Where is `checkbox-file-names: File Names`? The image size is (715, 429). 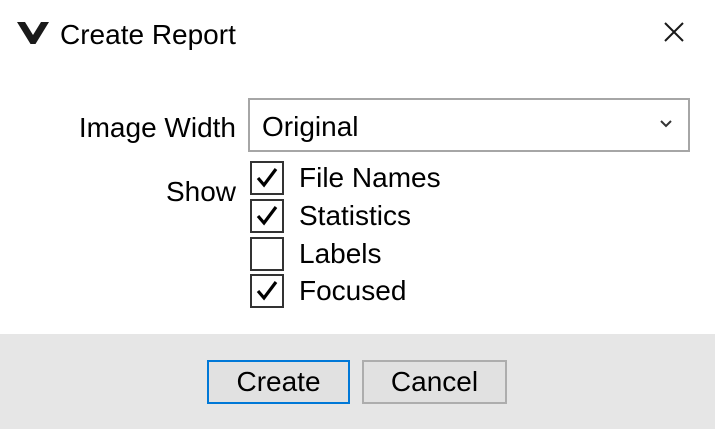 checkbox-file-names: File Names is located at coordinates (400, 178).